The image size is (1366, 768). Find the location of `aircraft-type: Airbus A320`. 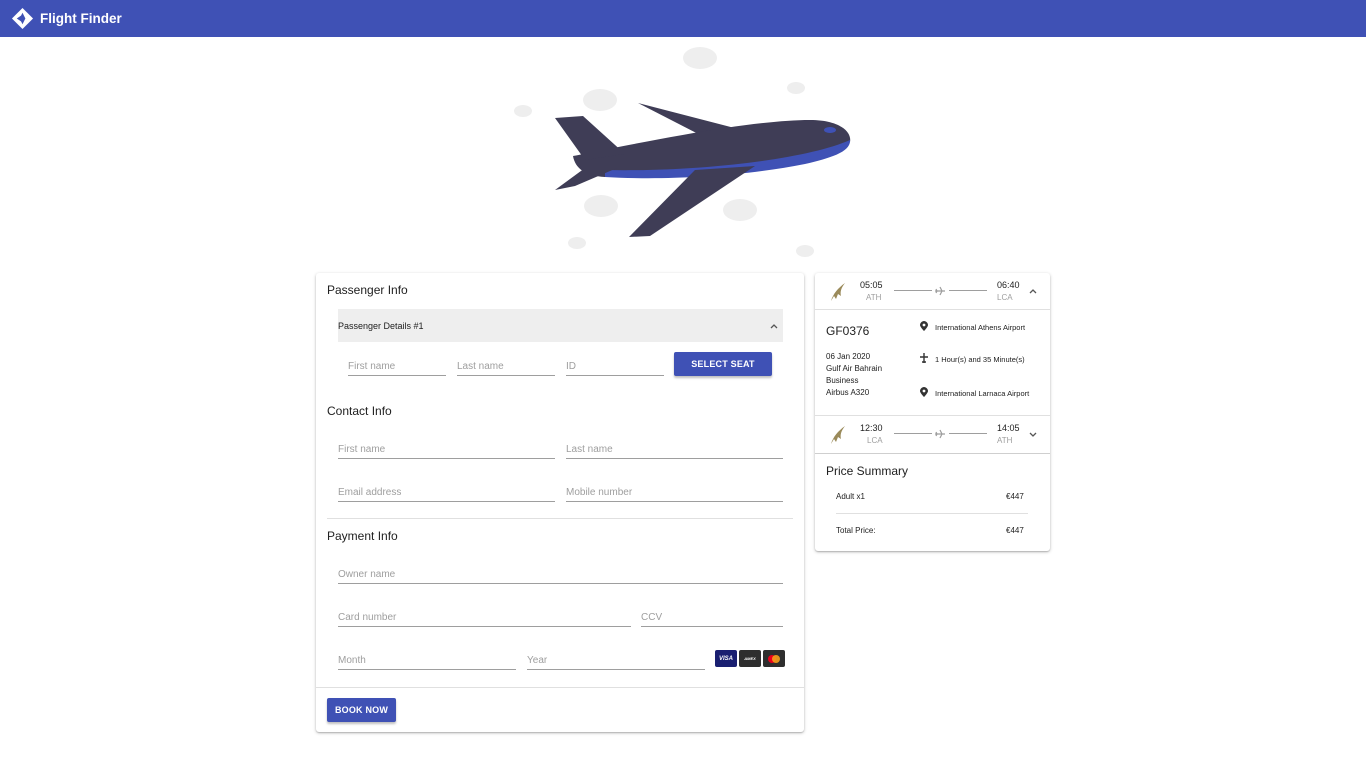

aircraft-type: Airbus A320 is located at coordinates (848, 392).